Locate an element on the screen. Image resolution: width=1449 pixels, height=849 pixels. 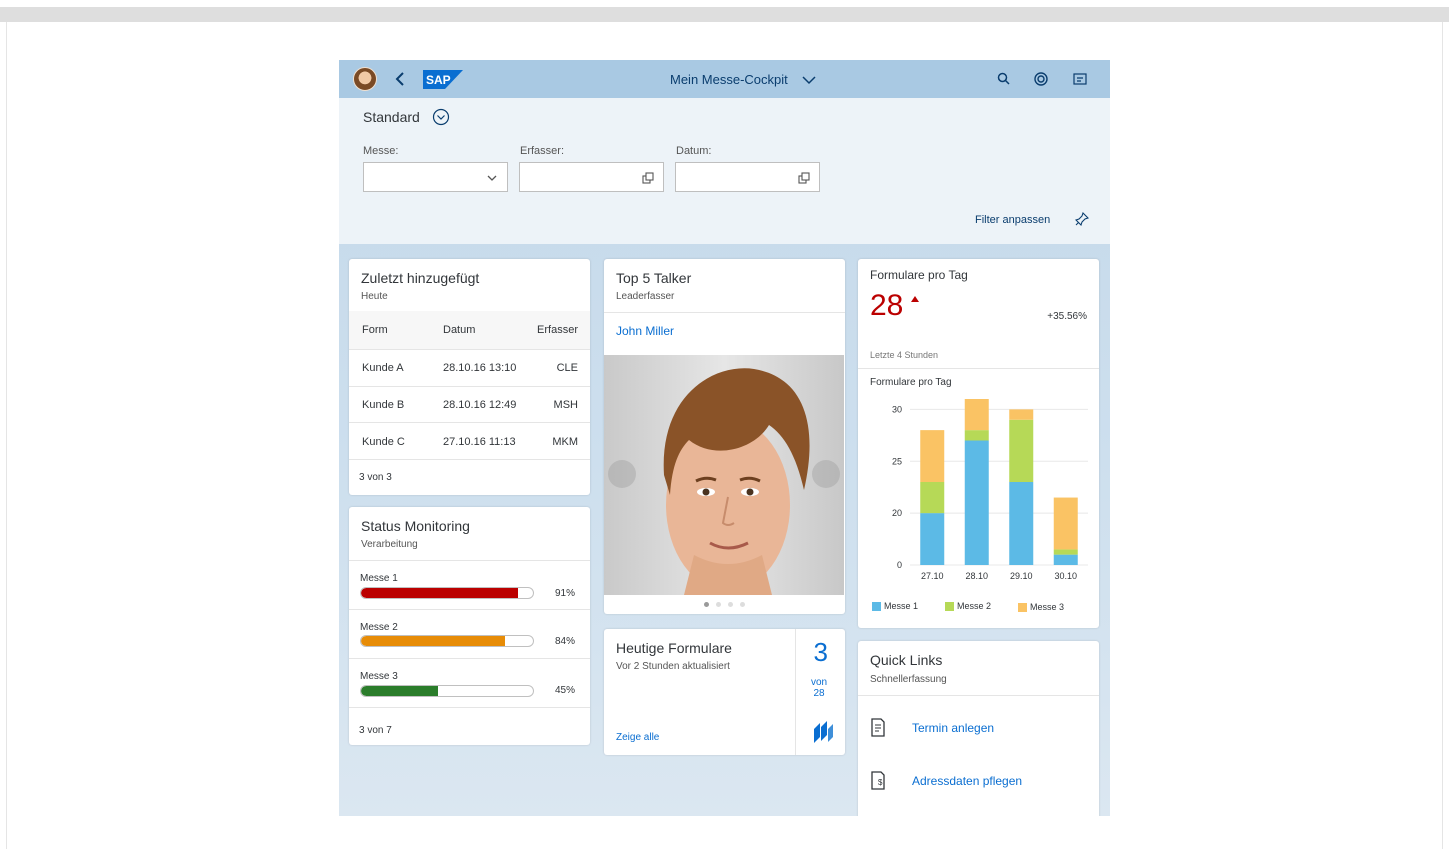
progress-value: 91% is located at coordinates (565, 593).